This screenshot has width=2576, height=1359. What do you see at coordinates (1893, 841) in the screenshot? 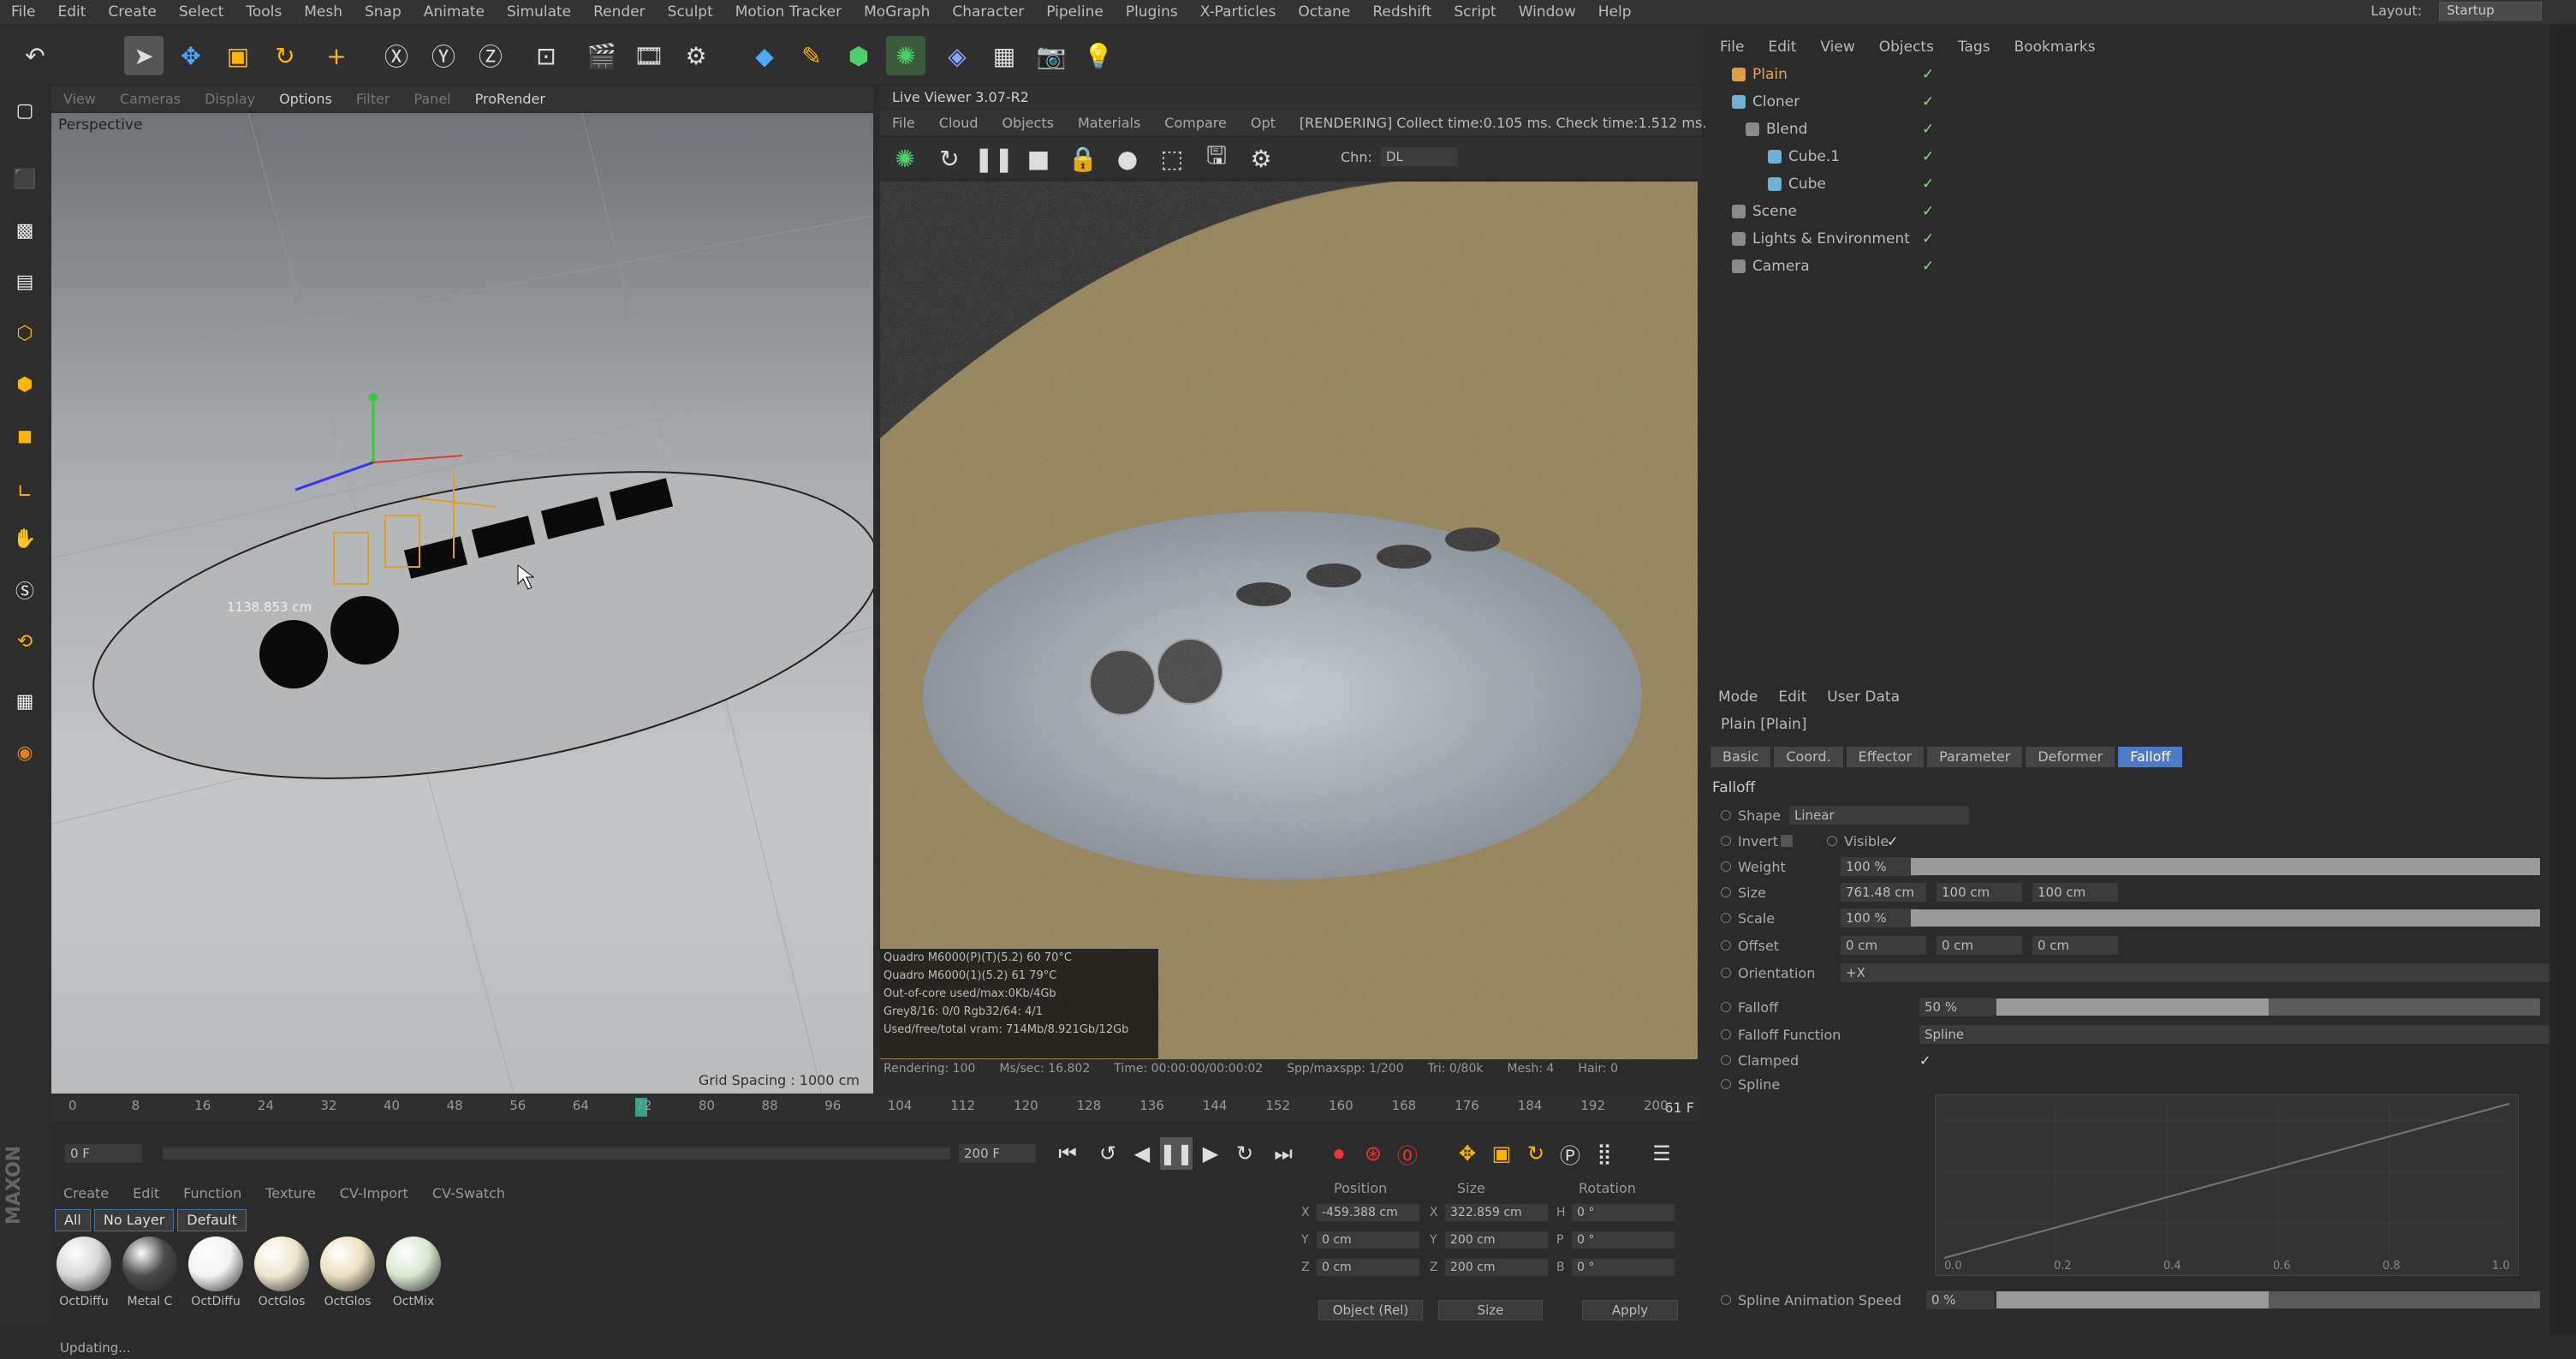
I see `visible-checkbox: ✓` at bounding box center [1893, 841].